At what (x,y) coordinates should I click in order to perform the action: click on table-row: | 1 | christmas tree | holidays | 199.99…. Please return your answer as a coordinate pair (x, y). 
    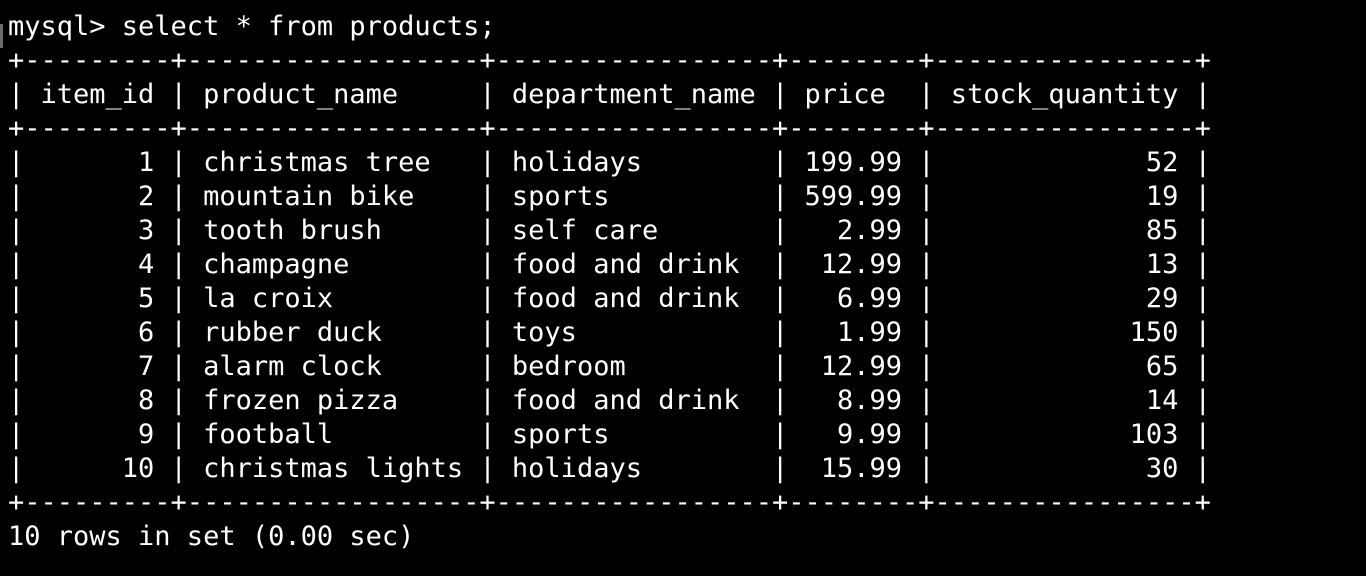
    Looking at the image, I should click on (609, 162).